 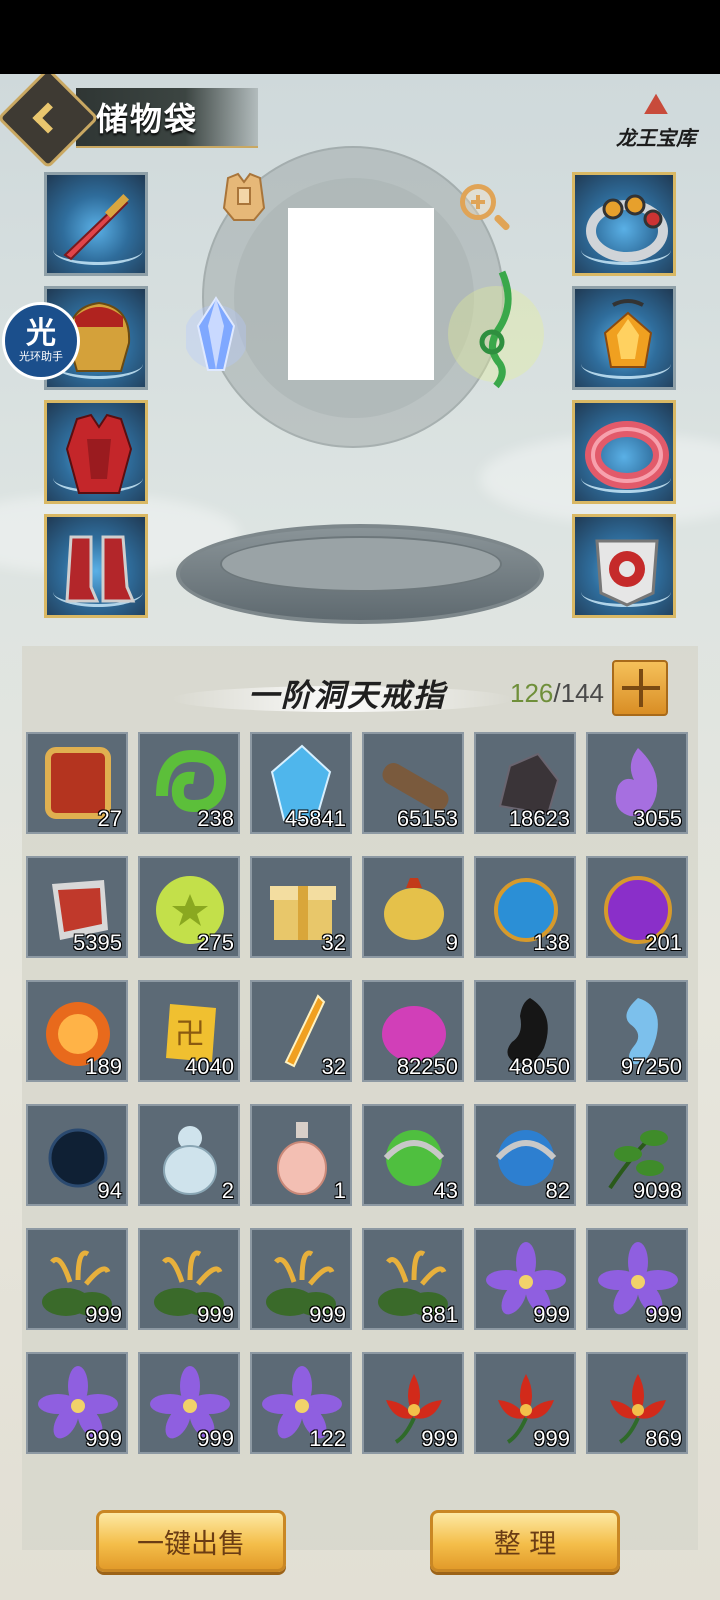 What do you see at coordinates (525, 907) in the screenshot?
I see `inventory-slot: 138` at bounding box center [525, 907].